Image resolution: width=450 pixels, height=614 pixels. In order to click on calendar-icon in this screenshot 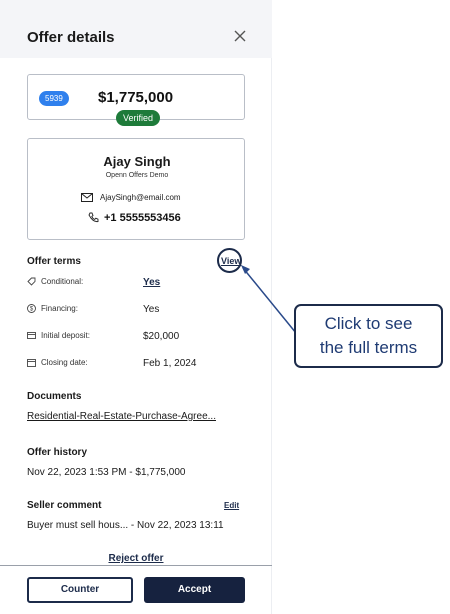, I will do `click(31, 363)`.